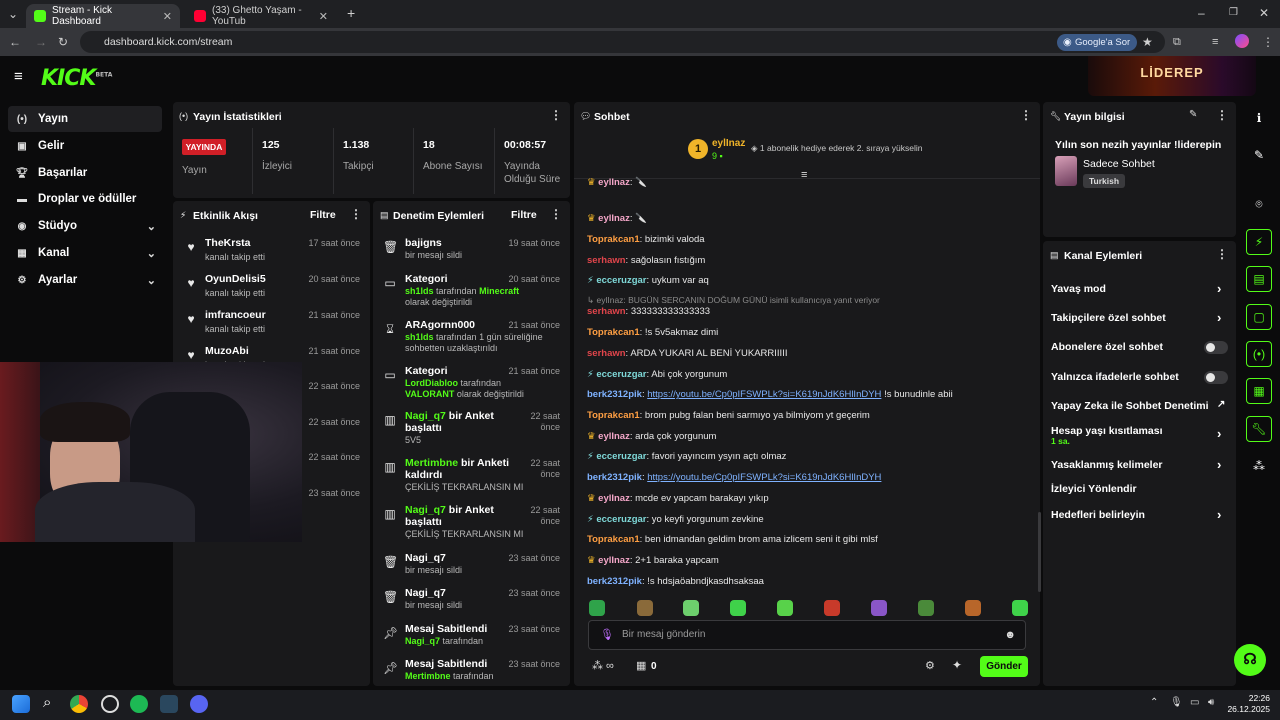  What do you see at coordinates (471, 603) in the screenshot?
I see `moderation-item: 🗑︎ Nagi_q7 bir mesajı sildi 23 saat önce` at bounding box center [471, 603].